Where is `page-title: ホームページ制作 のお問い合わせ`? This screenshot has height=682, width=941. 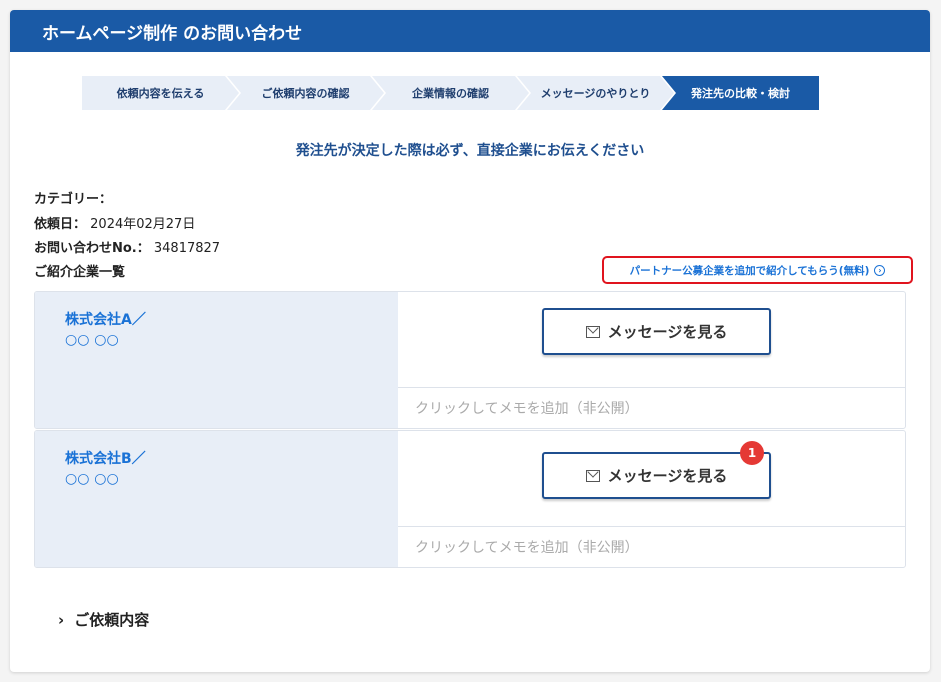 page-title: ホームページ制作 のお問い合わせ is located at coordinates (470, 31).